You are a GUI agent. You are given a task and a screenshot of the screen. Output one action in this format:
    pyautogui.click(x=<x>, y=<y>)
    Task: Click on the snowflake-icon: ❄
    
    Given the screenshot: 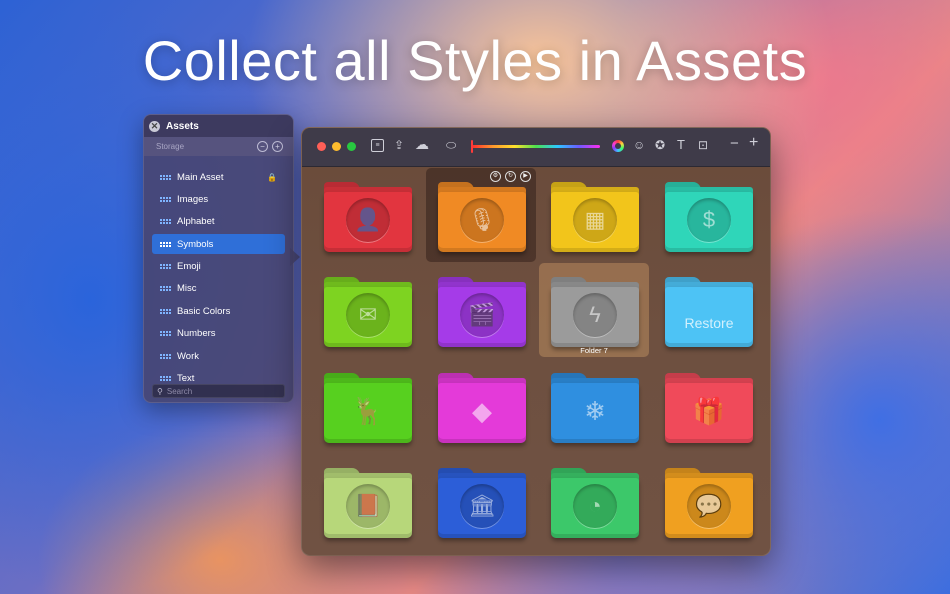 What is the action you would take?
    pyautogui.click(x=595, y=410)
    